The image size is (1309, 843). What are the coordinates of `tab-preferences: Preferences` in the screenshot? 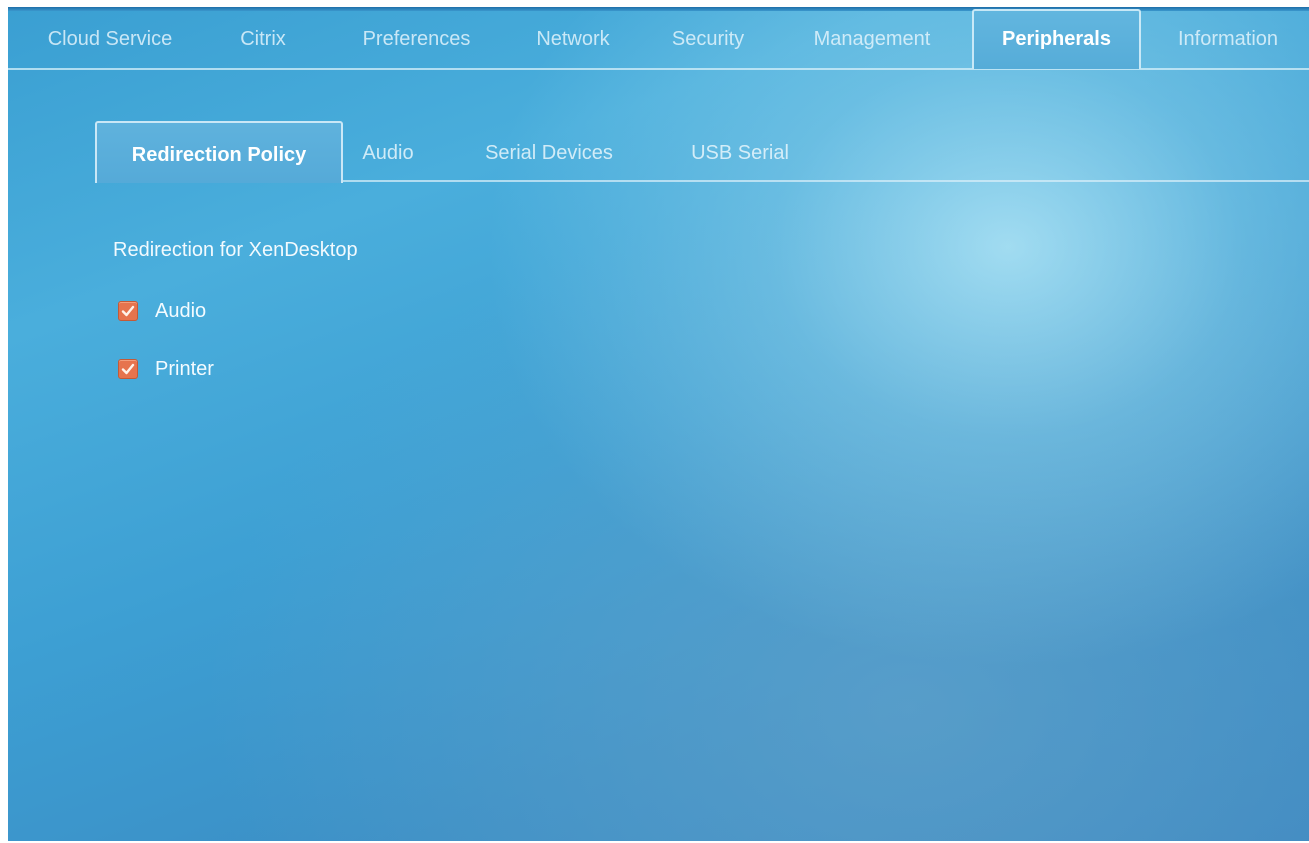 It's located at (416, 39).